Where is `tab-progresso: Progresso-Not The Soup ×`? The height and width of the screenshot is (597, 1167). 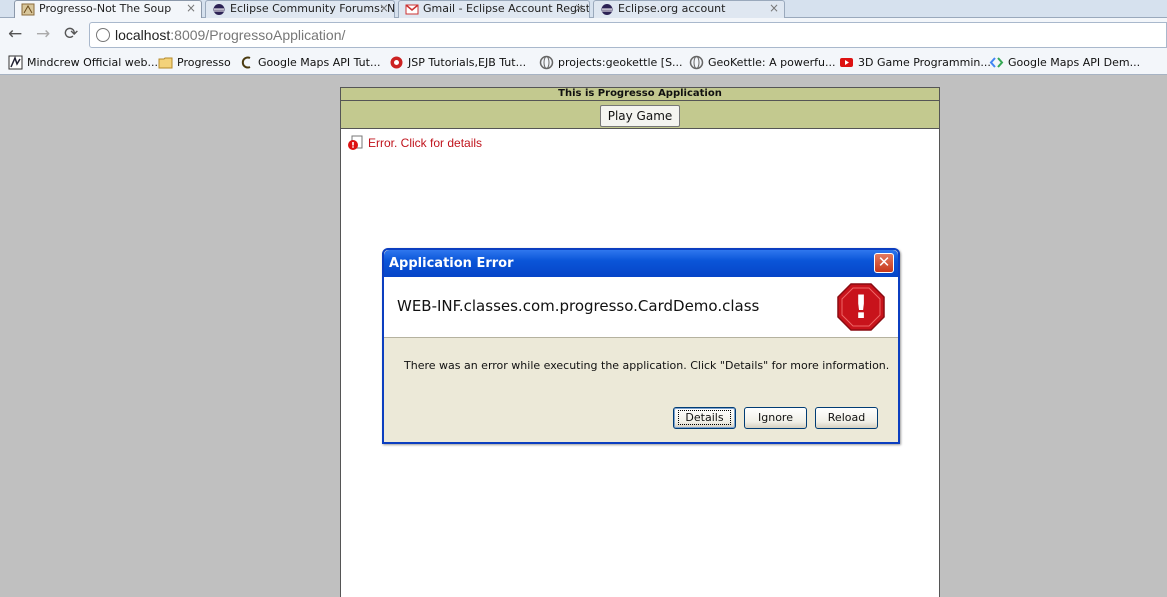 tab-progresso: Progresso-Not The Soup × is located at coordinates (108, 9).